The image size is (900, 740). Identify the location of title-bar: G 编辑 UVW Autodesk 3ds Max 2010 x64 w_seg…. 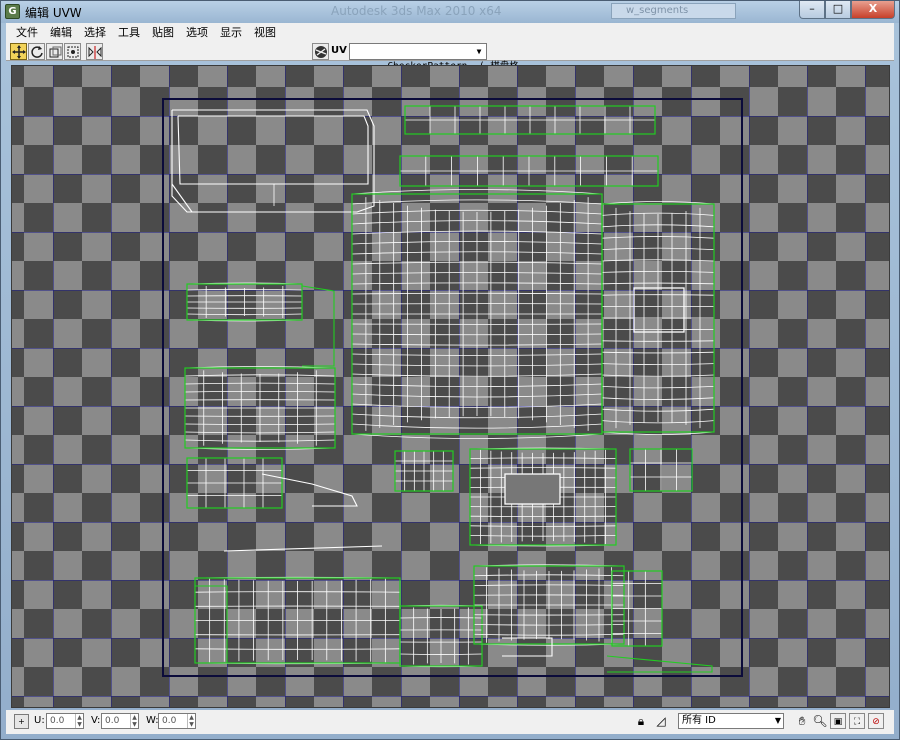
(450, 12).